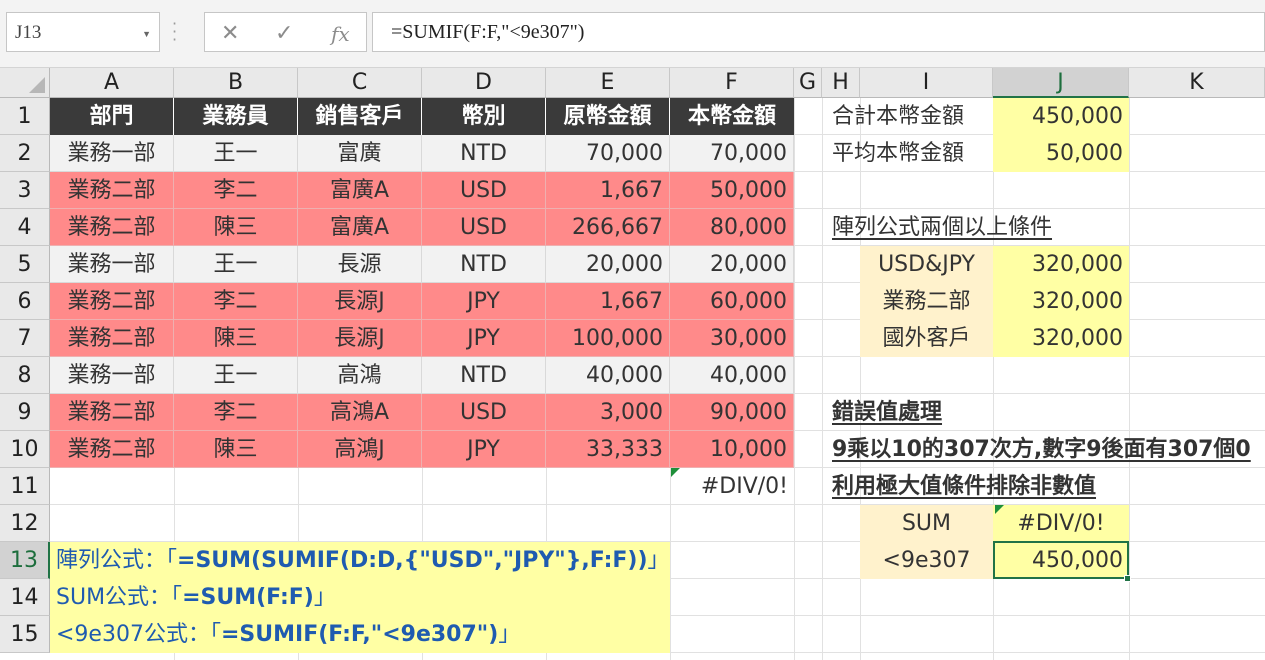 The height and width of the screenshot is (660, 1265). What do you see at coordinates (732, 301) in the screenshot?
I see `table-cell: 60,000` at bounding box center [732, 301].